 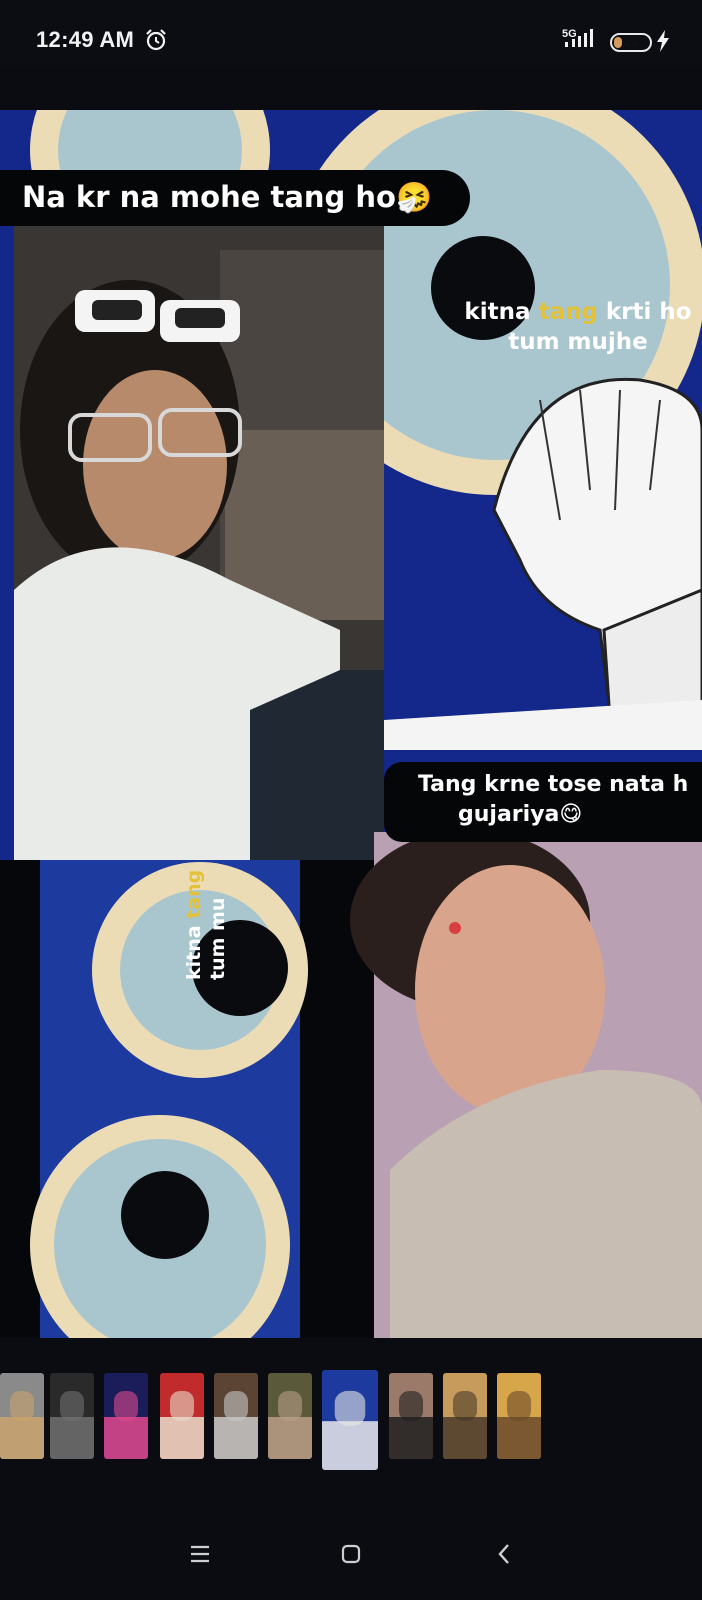 I want to click on caption-middle: Tang krne tose nata h gujariya😋, so click(x=543, y=802).